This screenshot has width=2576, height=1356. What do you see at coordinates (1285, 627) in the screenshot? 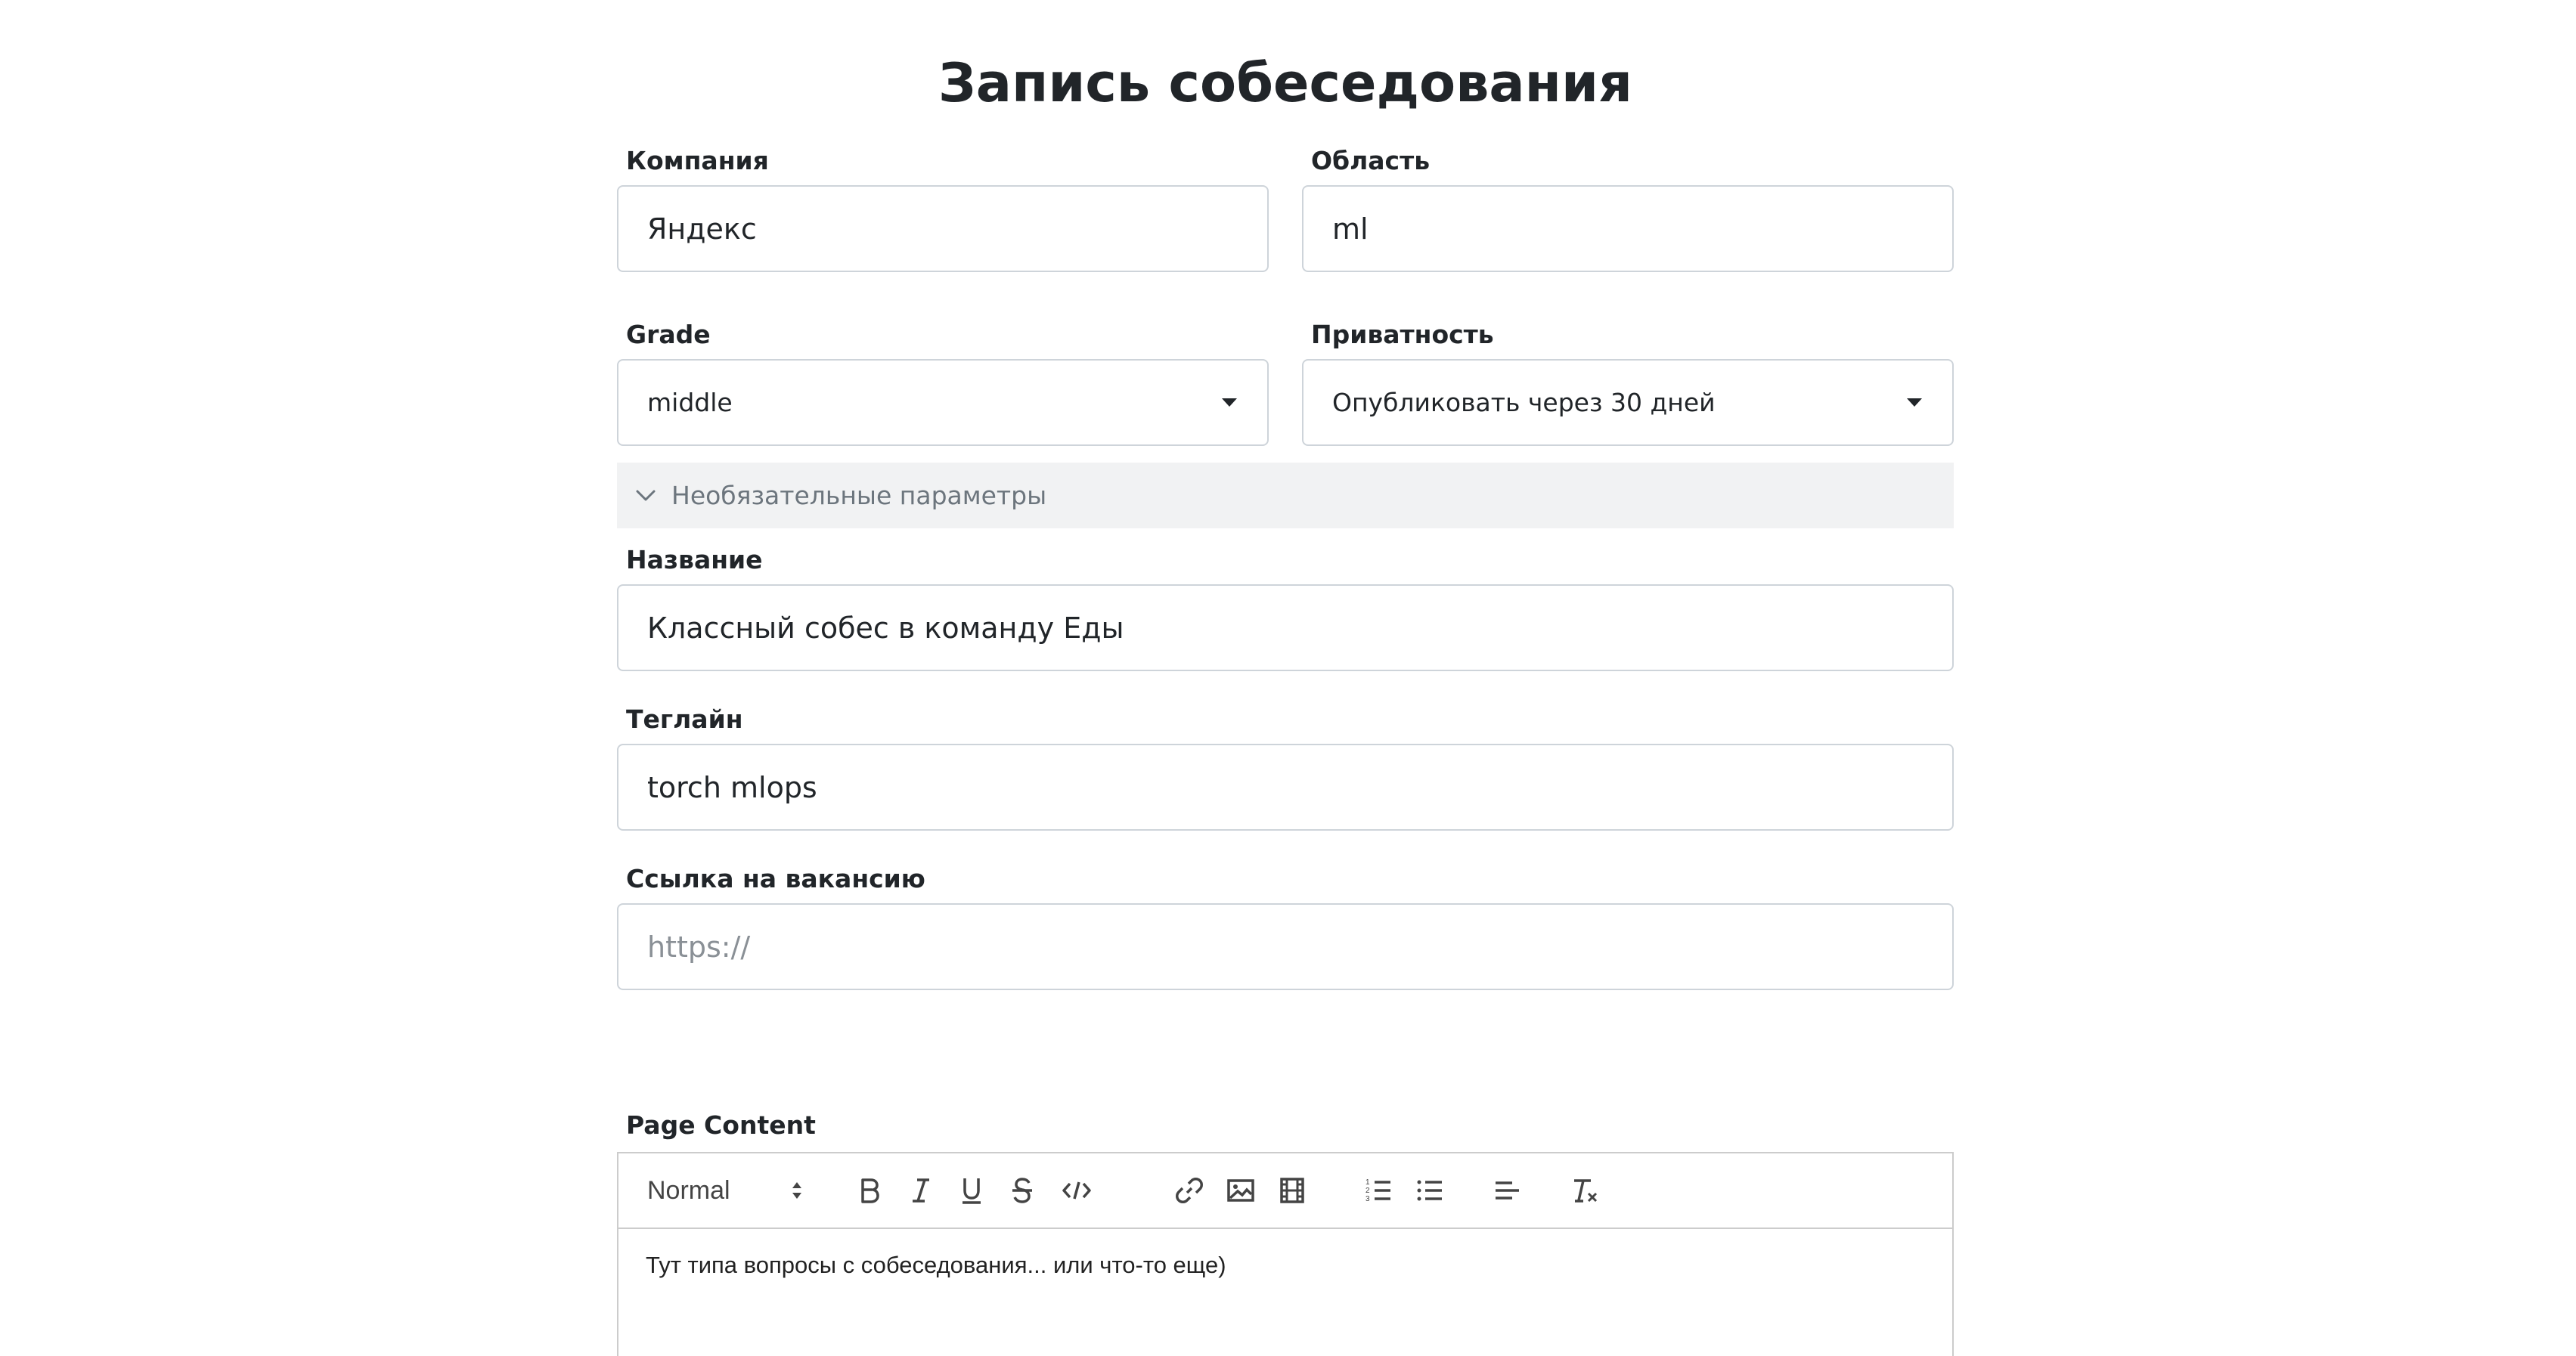
I see `name-input` at bounding box center [1285, 627].